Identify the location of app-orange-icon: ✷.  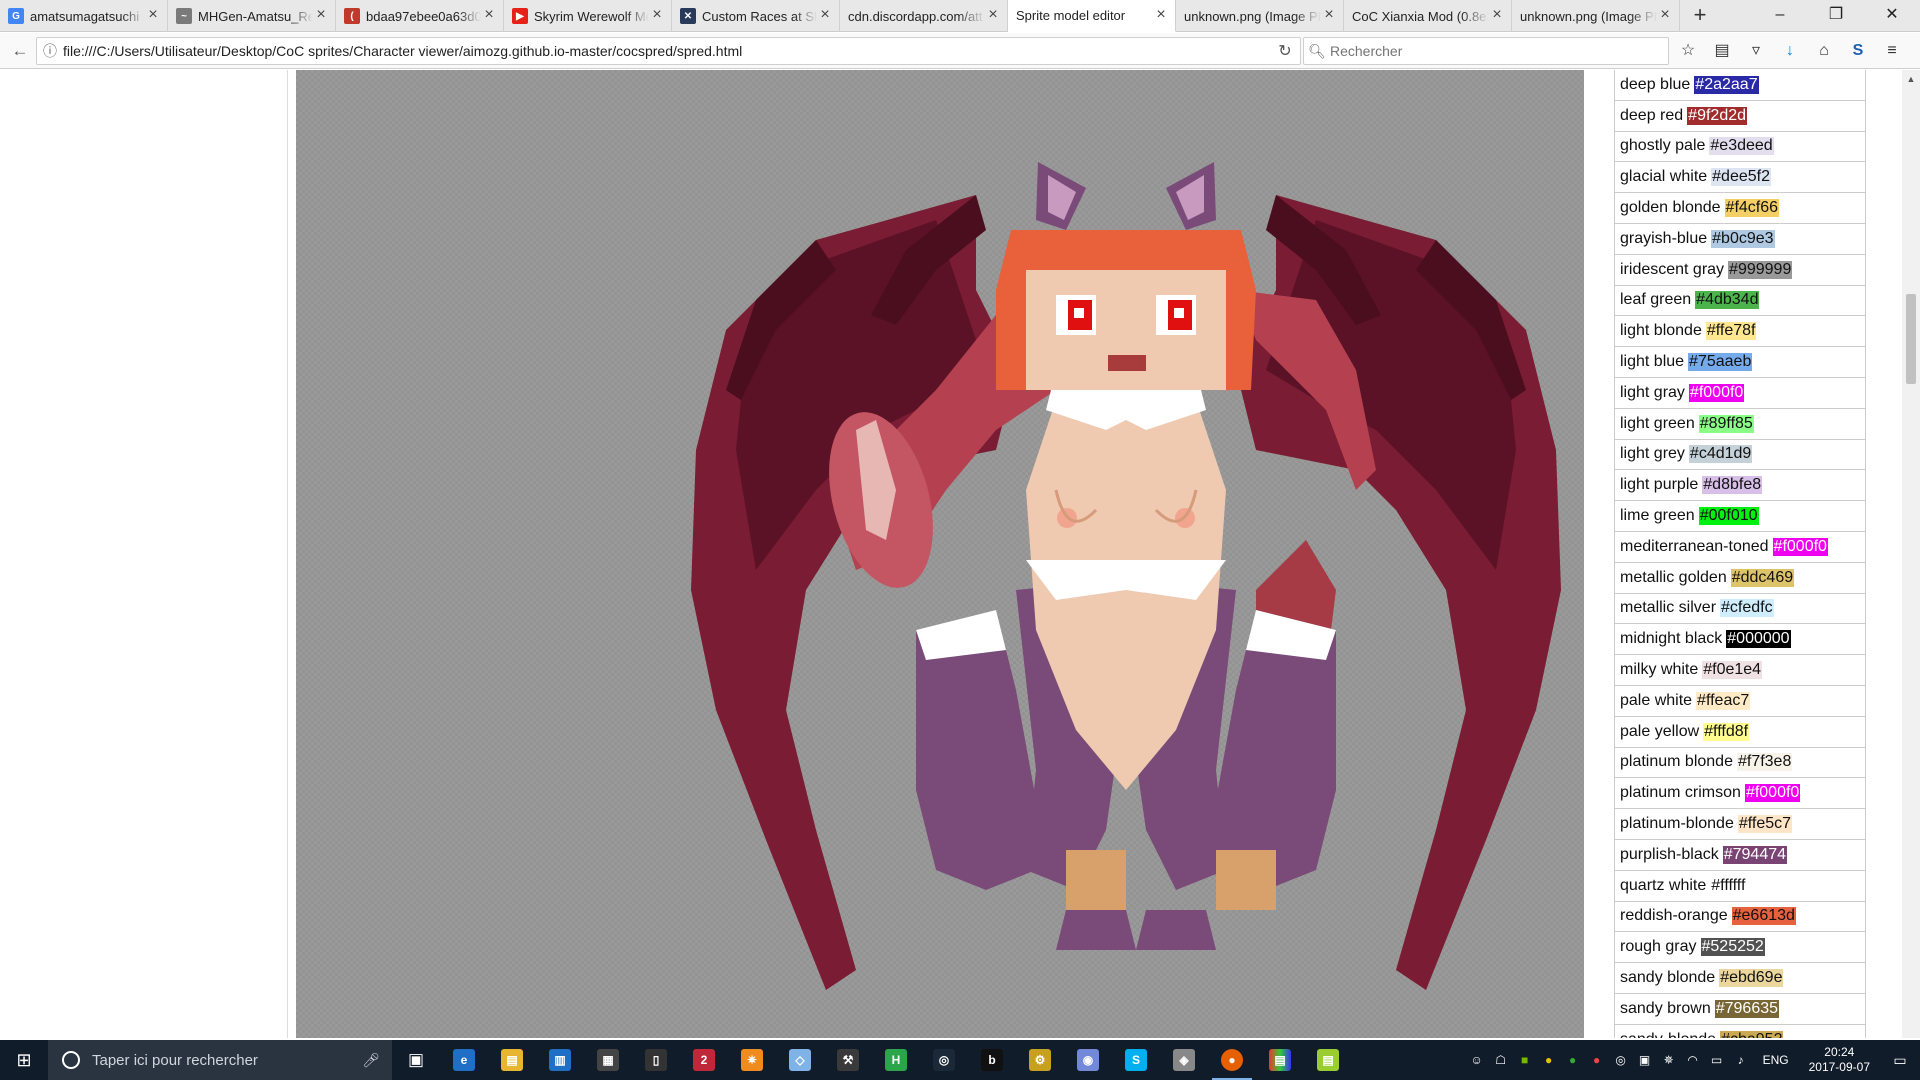
(752, 1060).